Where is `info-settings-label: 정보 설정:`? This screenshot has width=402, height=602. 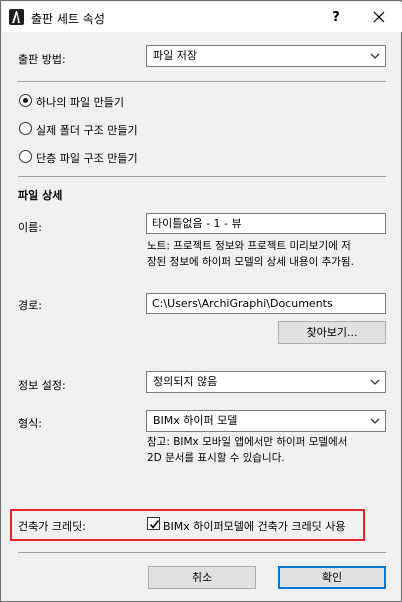 info-settings-label: 정보 설정: is located at coordinates (42, 385).